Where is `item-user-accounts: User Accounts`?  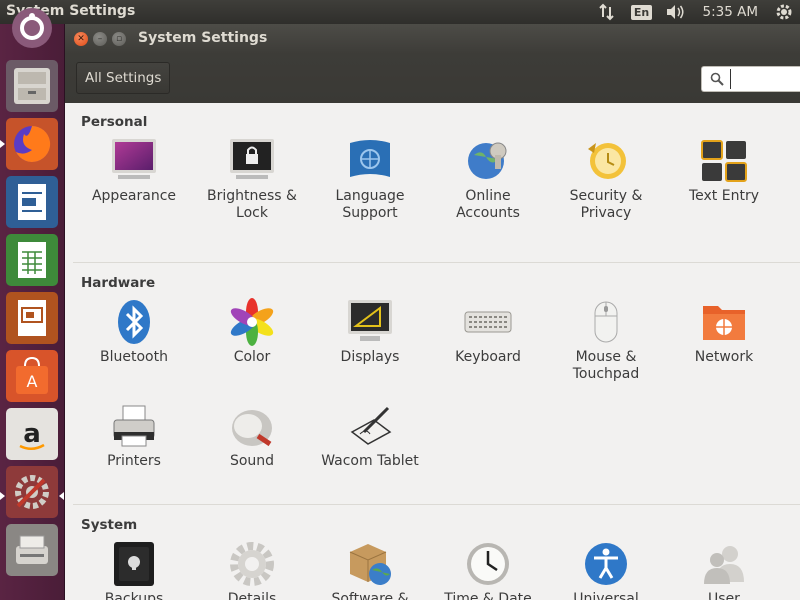 item-user-accounts: User Accounts is located at coordinates (724, 570).